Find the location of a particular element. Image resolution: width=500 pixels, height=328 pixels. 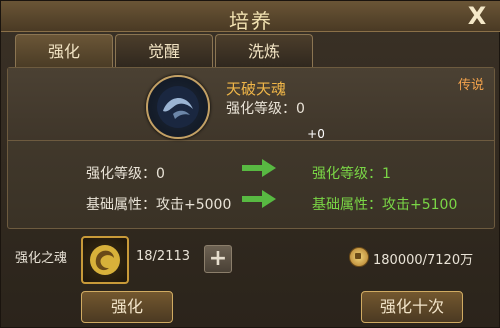

level-arrow-icon is located at coordinates (259, 168).